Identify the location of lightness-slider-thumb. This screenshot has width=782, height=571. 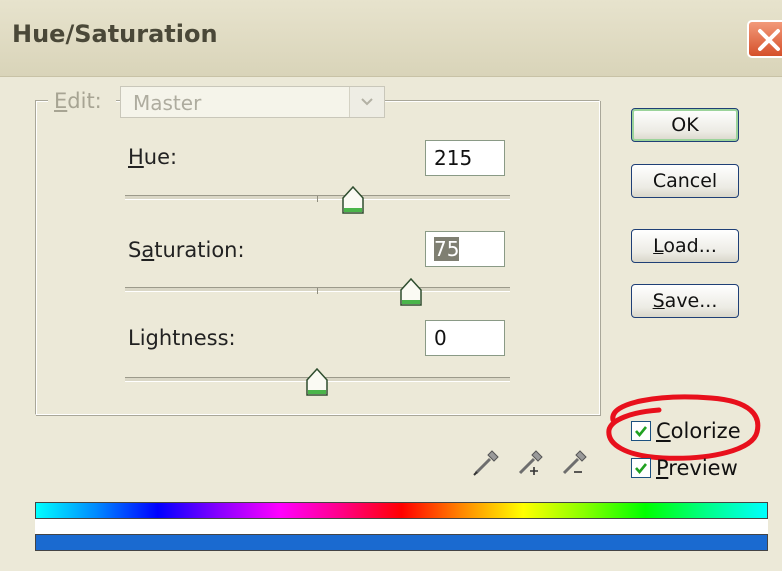
(317, 382).